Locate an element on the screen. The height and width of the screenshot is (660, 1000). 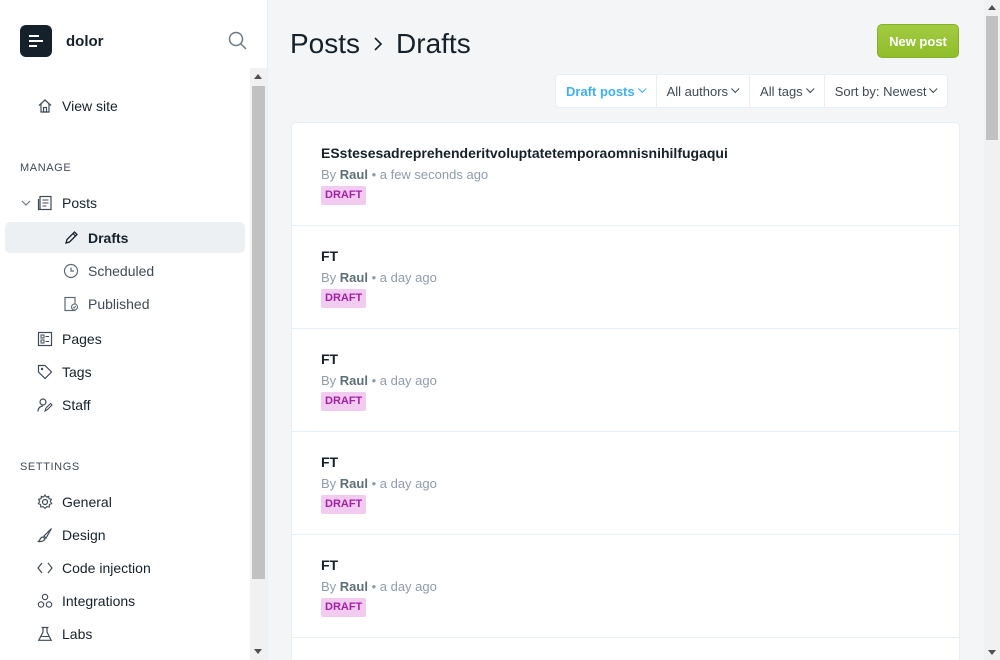
sidebar-item-view-site: View site is located at coordinates (122, 105).